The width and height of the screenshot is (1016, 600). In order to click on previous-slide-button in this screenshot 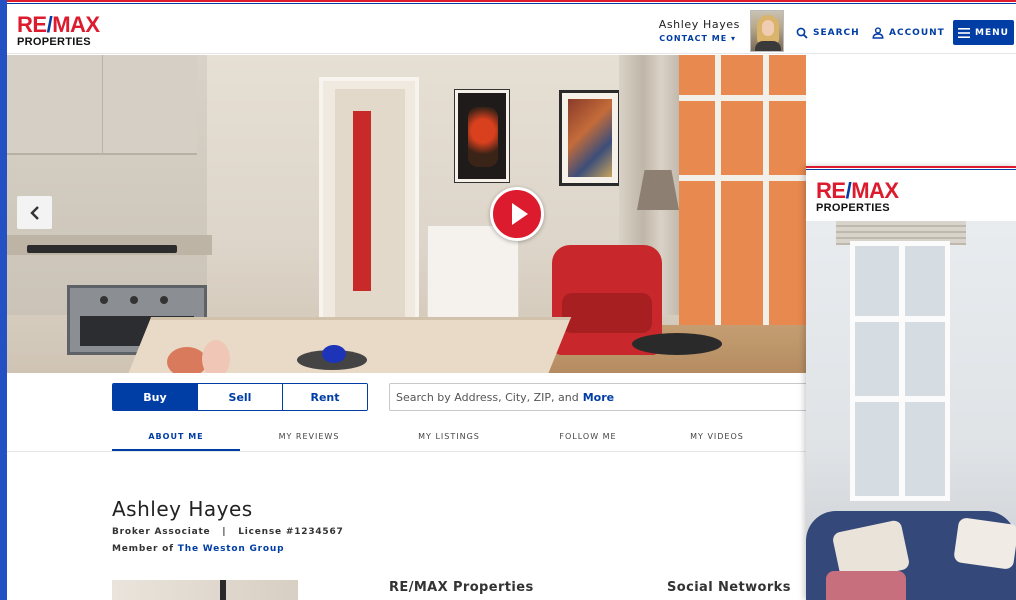, I will do `click(34, 212)`.